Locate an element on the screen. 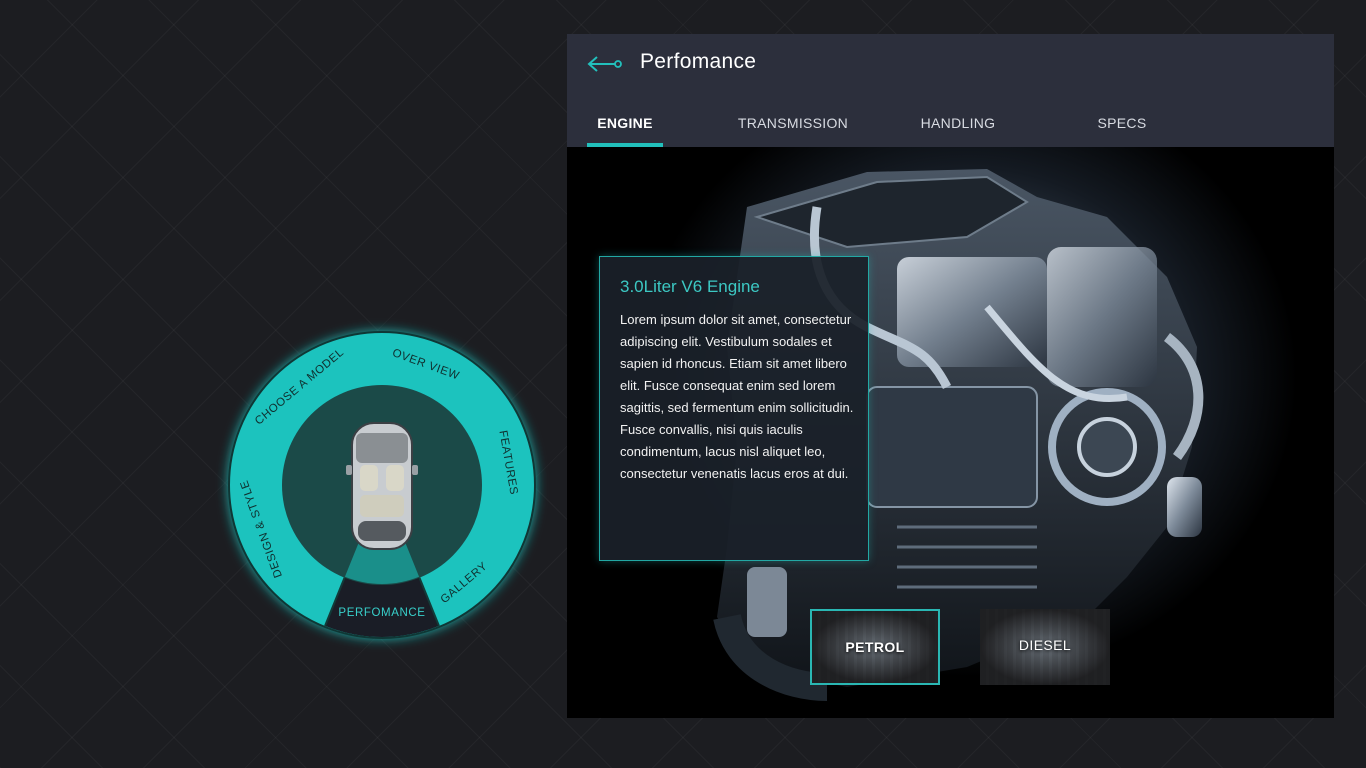 The width and height of the screenshot is (1366, 768). page-title: Perfomance is located at coordinates (698, 61).